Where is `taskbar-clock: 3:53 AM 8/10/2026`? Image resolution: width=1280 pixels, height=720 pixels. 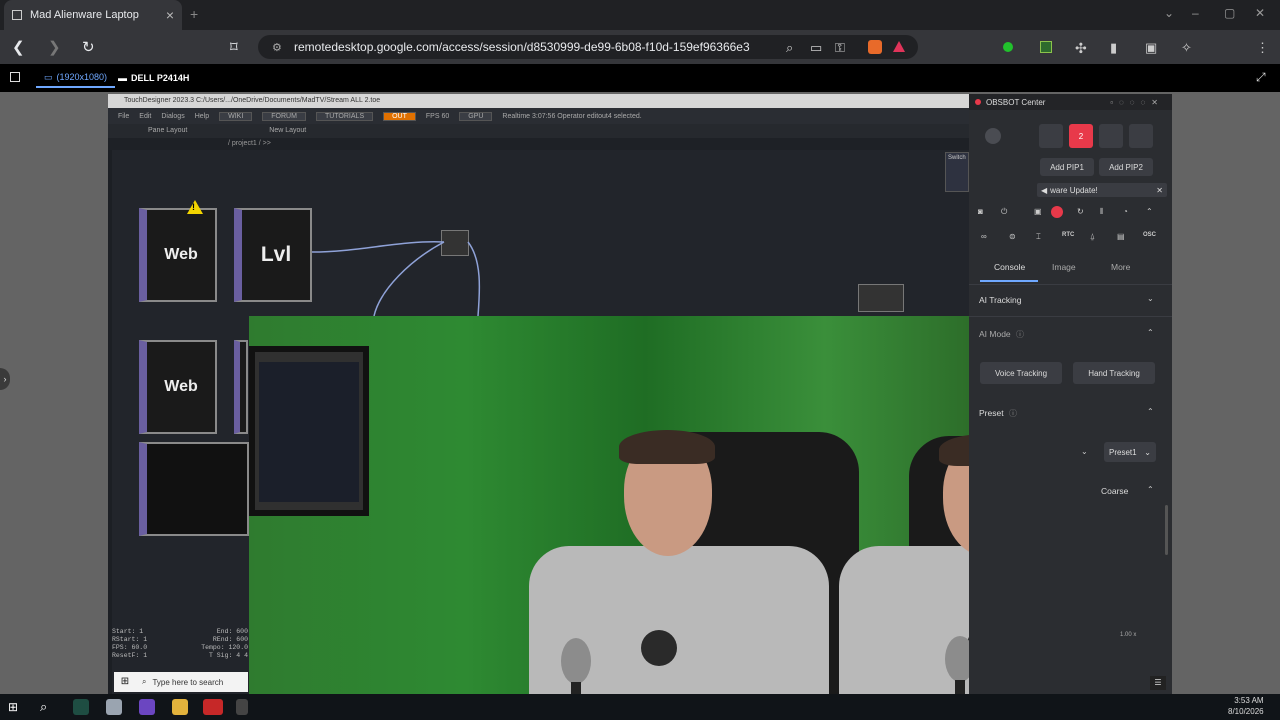
taskbar-clock: 3:53 AM 8/10/2026 is located at coordinates (1246, 706).